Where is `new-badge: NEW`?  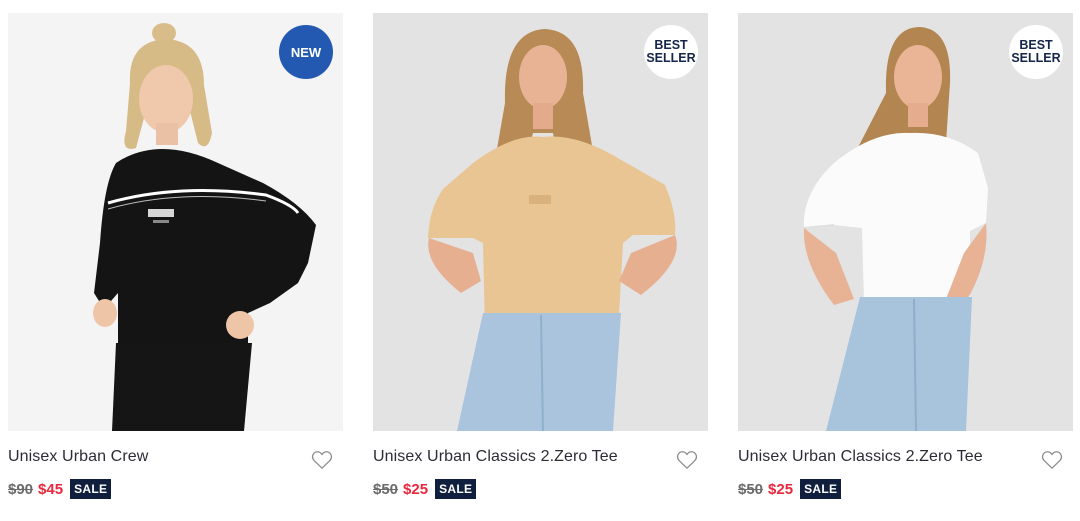 new-badge: NEW is located at coordinates (306, 52).